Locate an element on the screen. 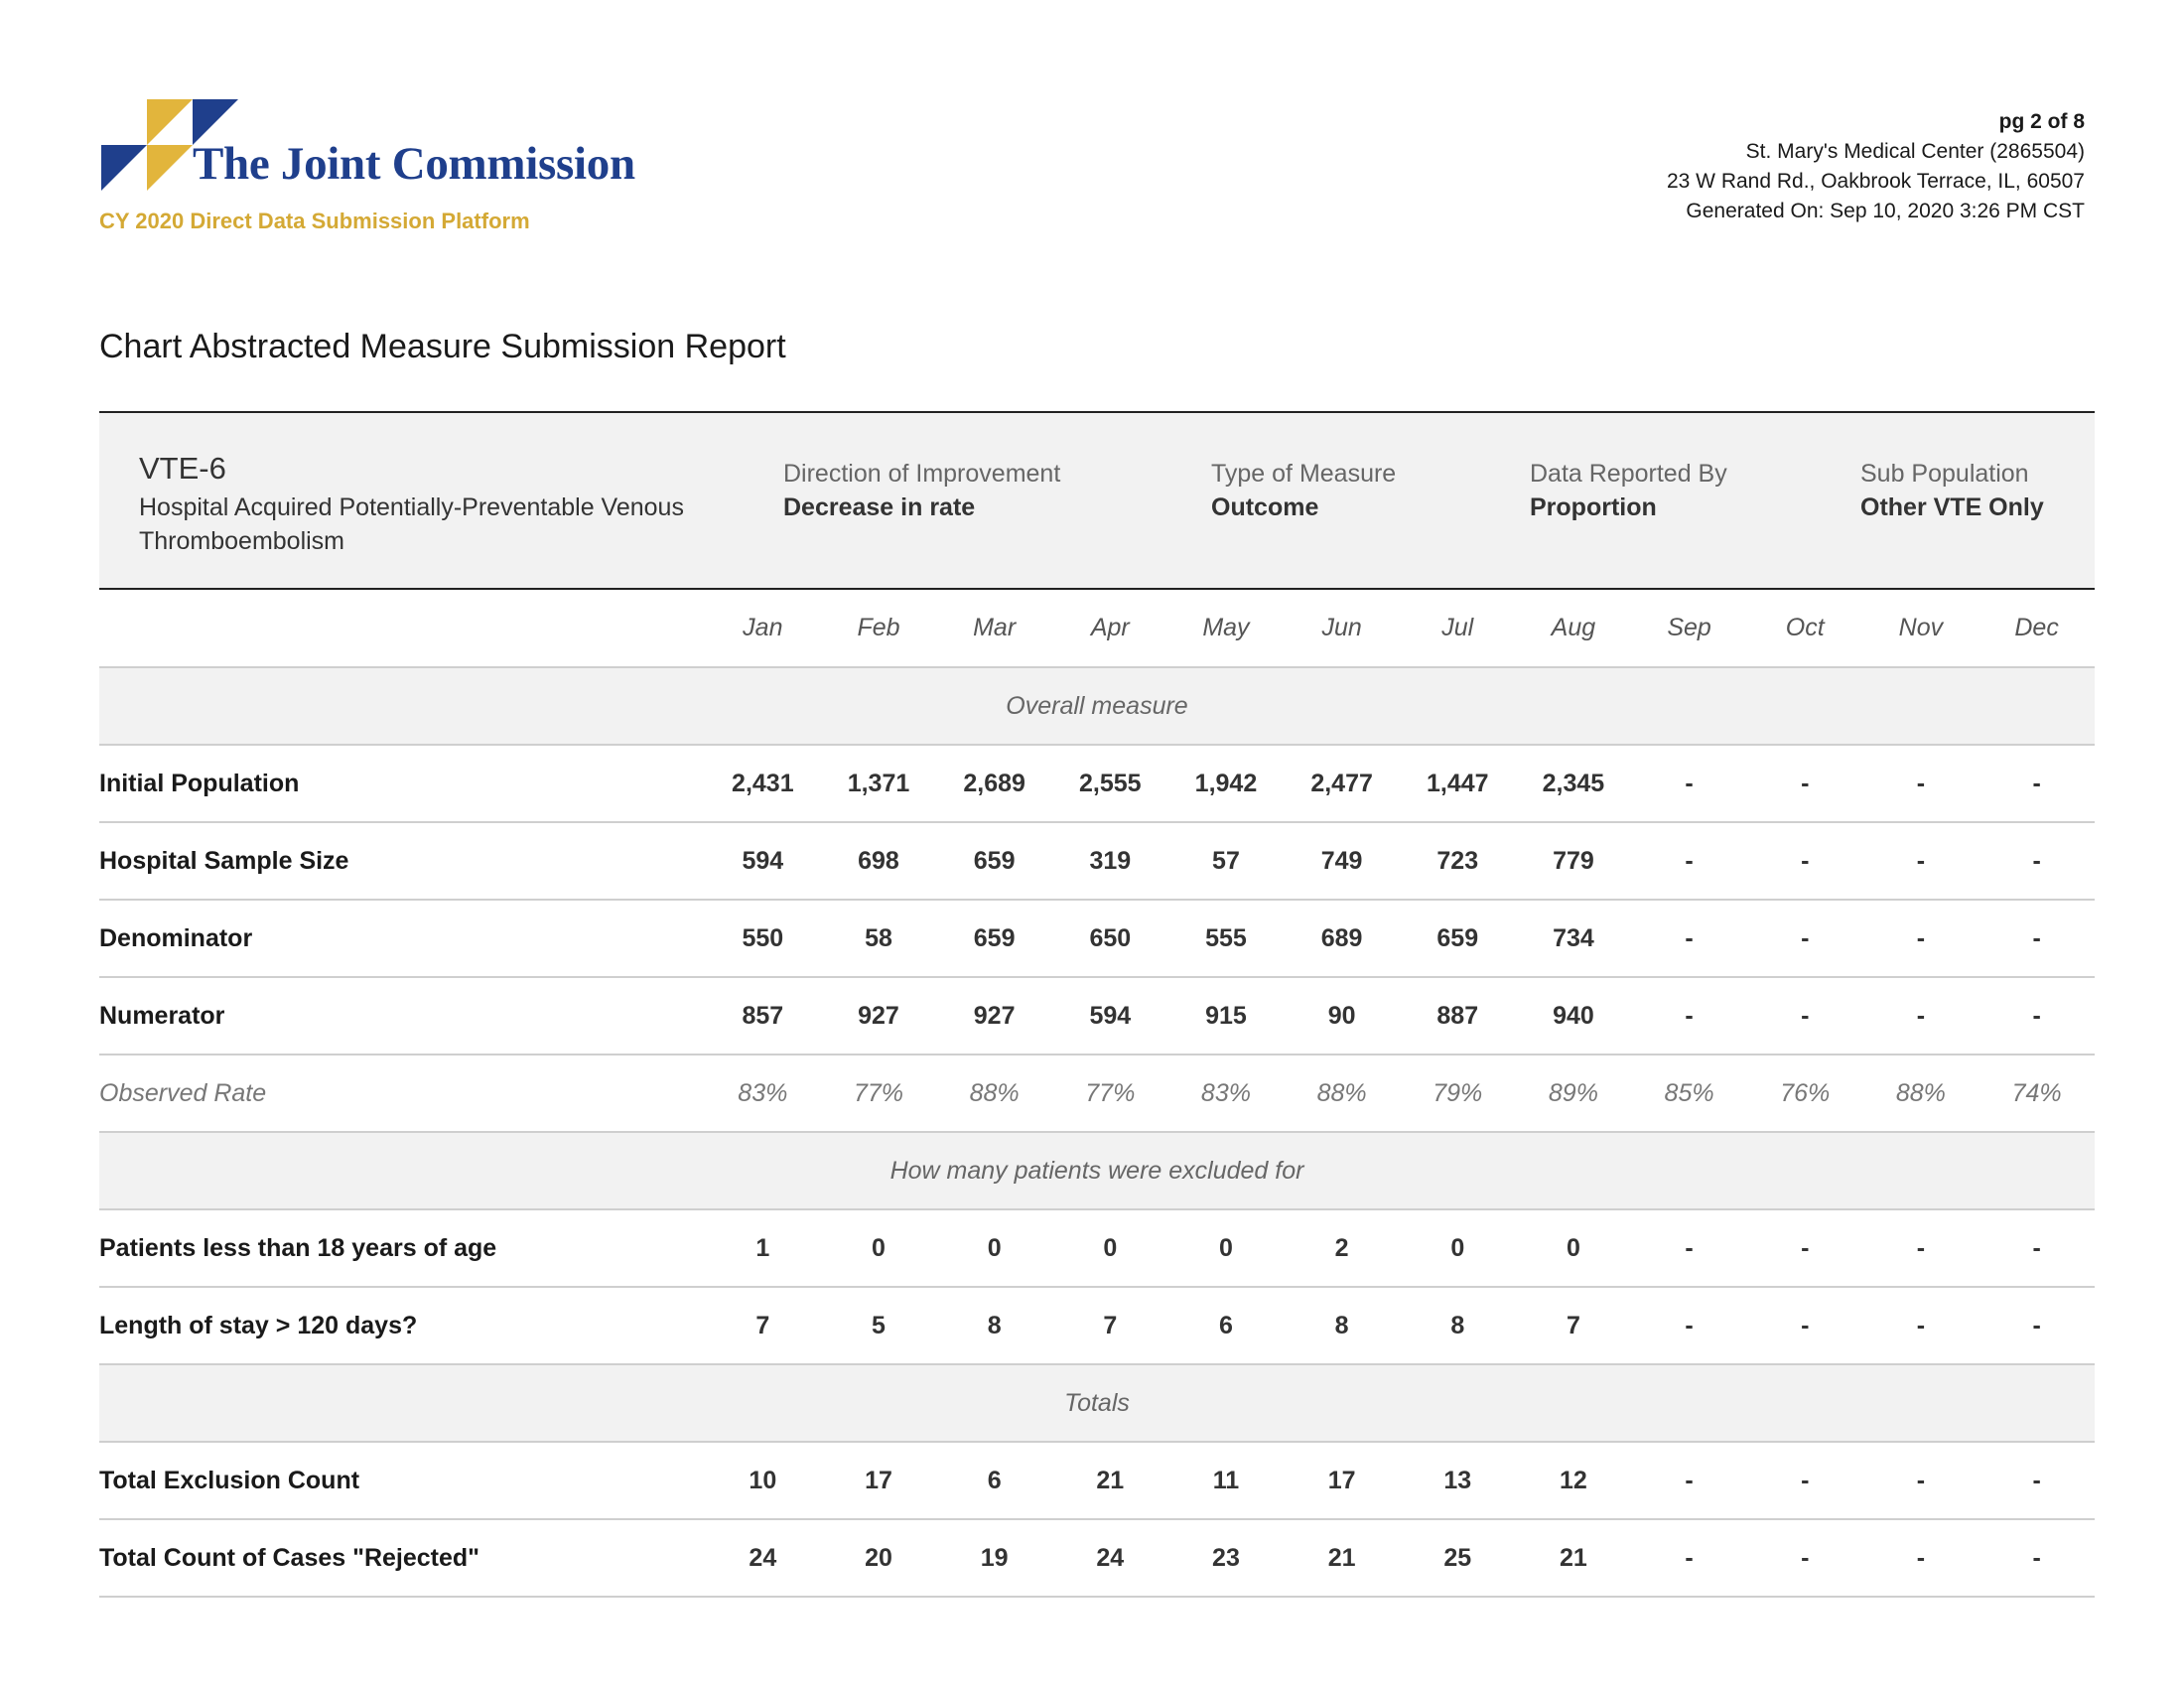 This screenshot has height=1688, width=2184. row-label: Denominator is located at coordinates (402, 939).